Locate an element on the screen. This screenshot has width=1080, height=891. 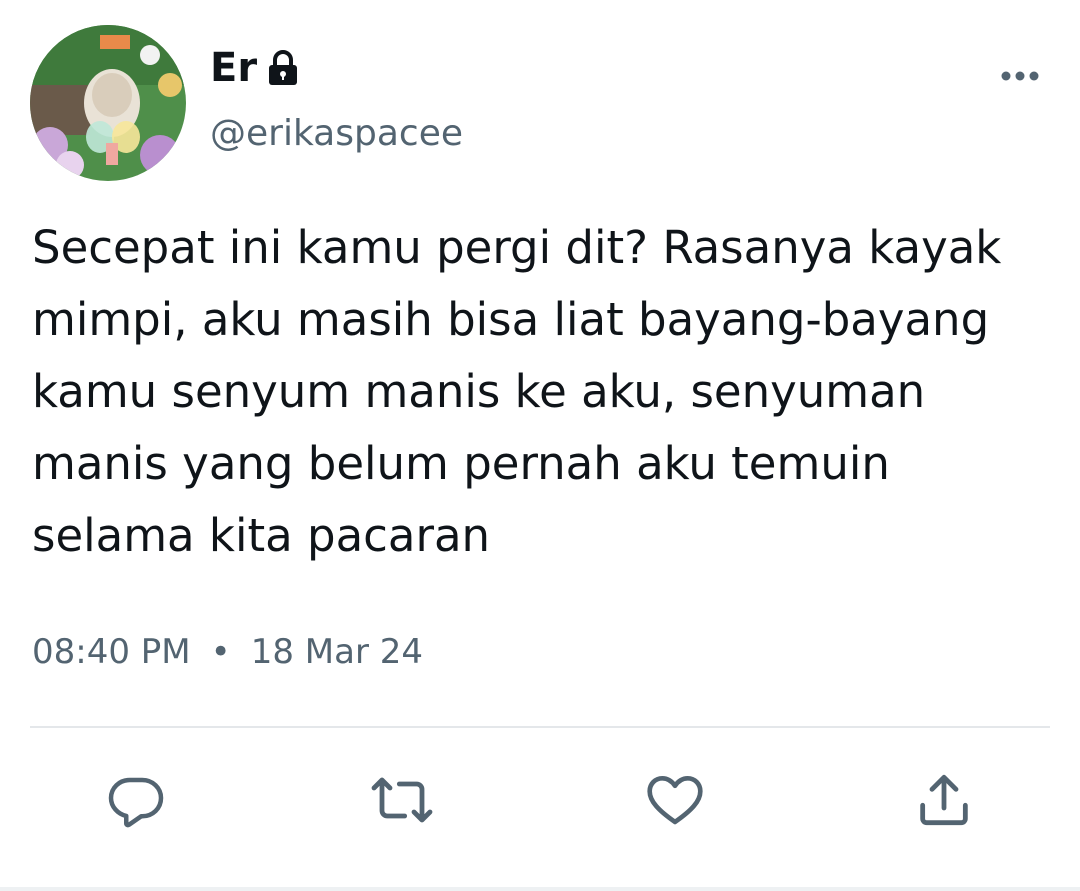
avatar is located at coordinates (108, 103).